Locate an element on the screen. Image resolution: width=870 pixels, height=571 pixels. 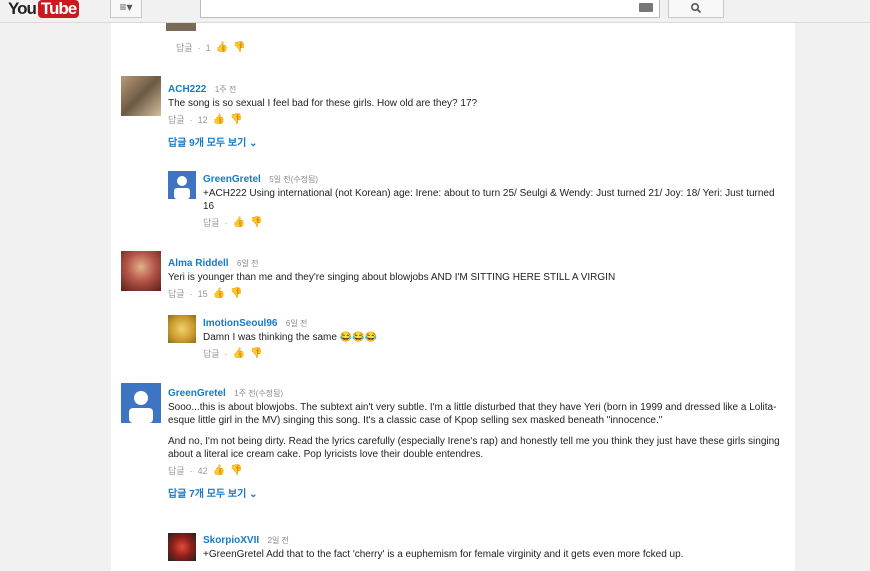
like-count: 15 is located at coordinates (202, 293).